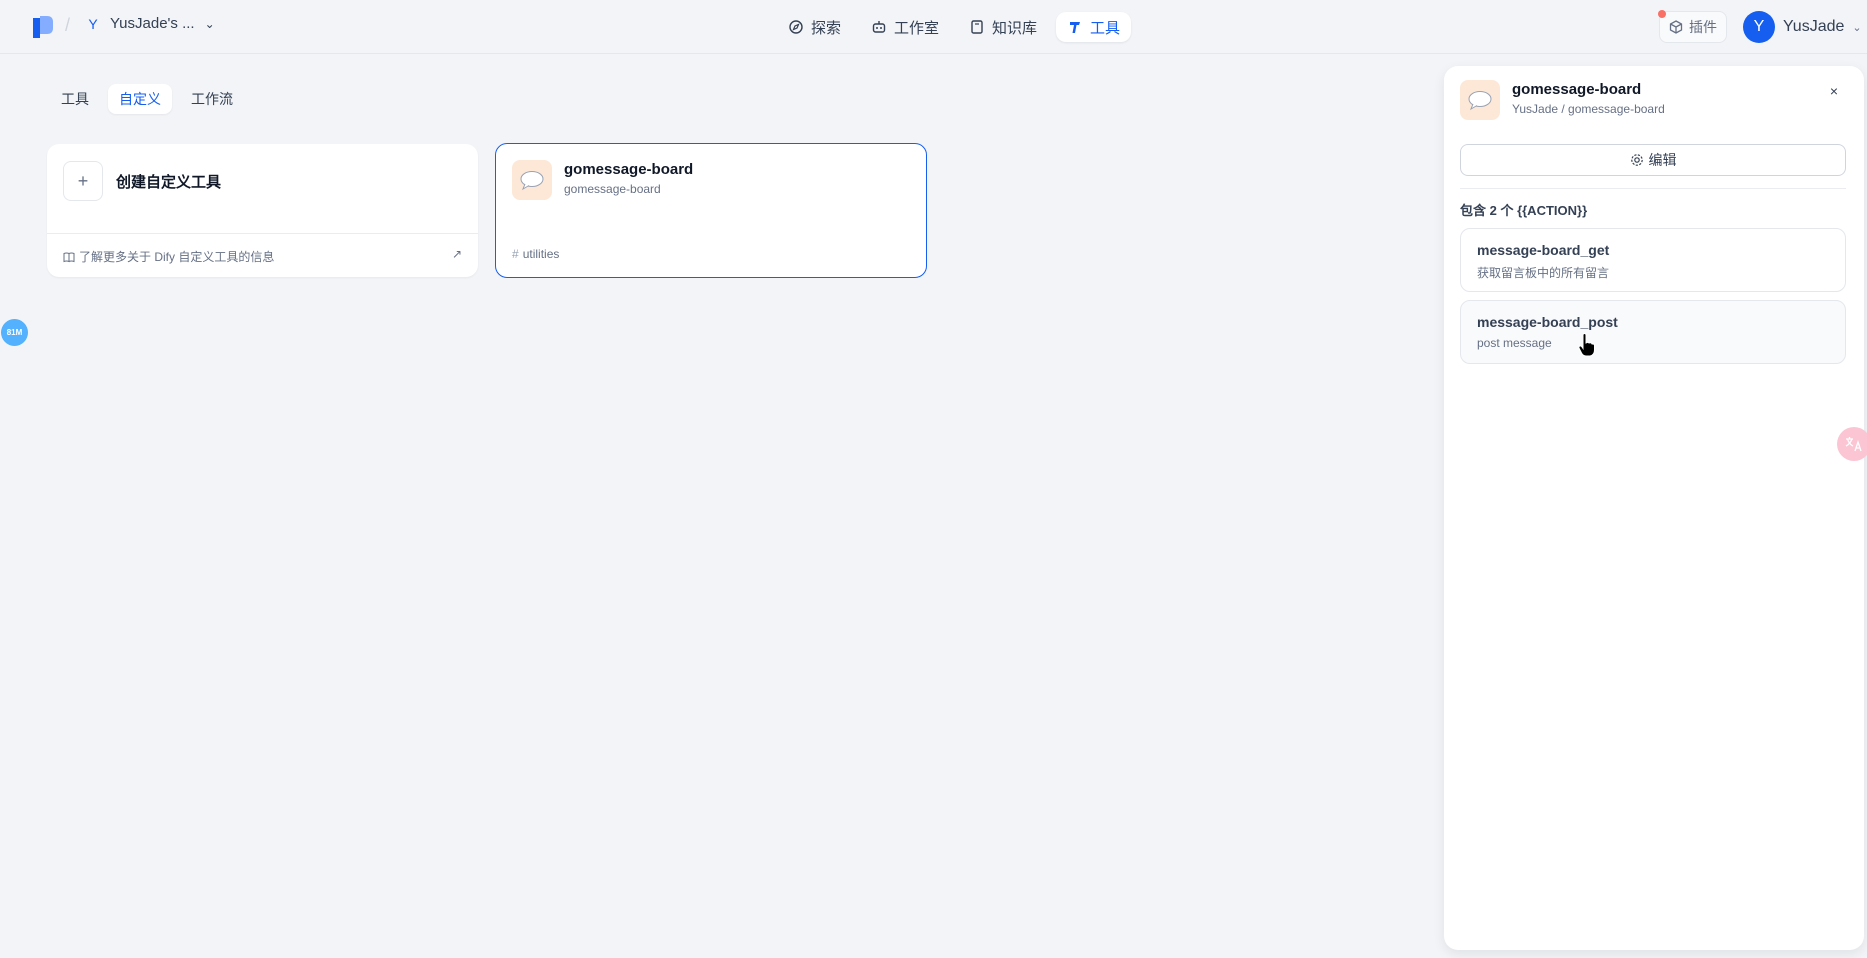 Image resolution: width=1867 pixels, height=958 pixels. What do you see at coordinates (1703, 27) in the screenshot?
I see `plugins-label: 插件` at bounding box center [1703, 27].